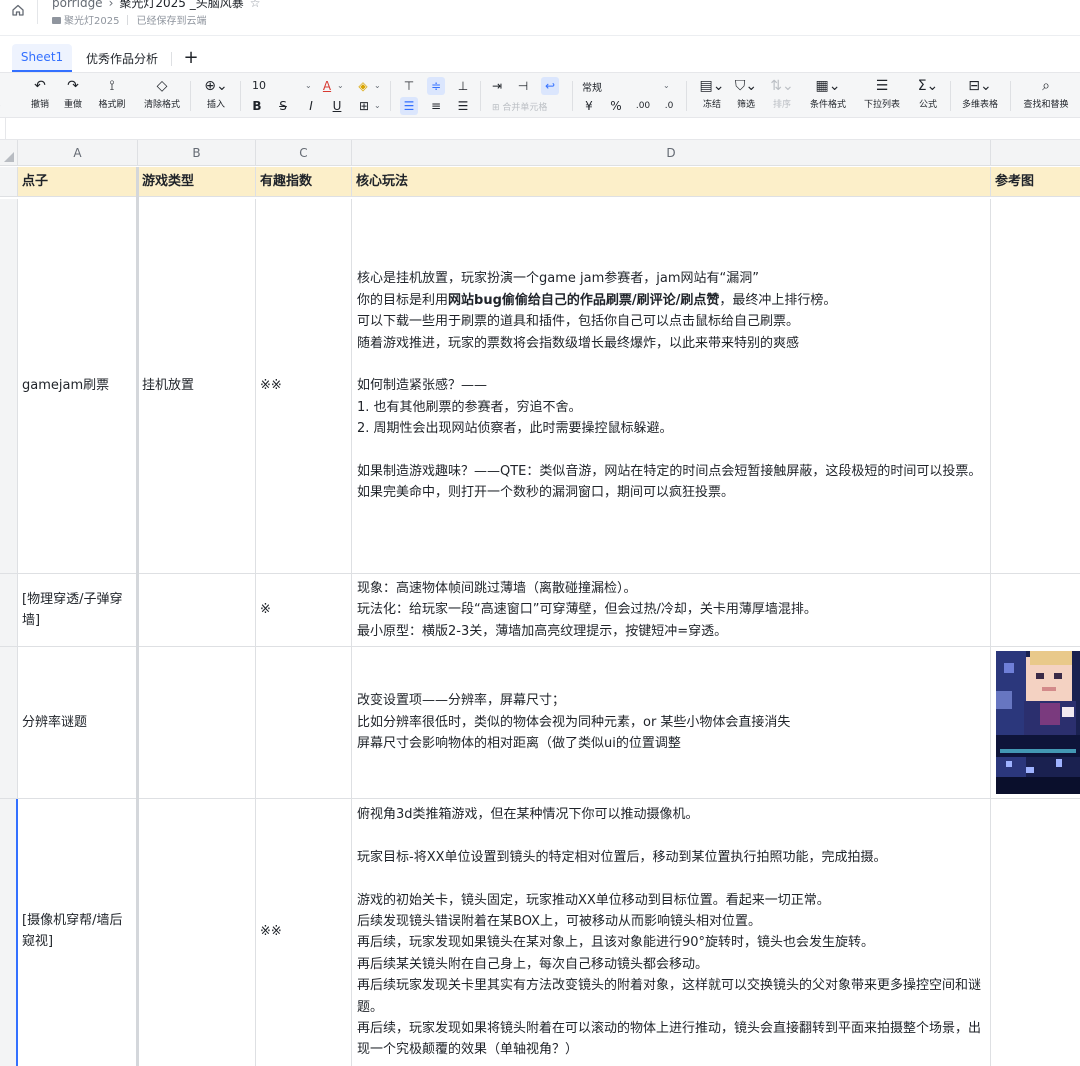 This screenshot has height=1066, width=1080. What do you see at coordinates (712, 86) in the screenshot?
I see `freeze-icon: ▤⌄` at bounding box center [712, 86].